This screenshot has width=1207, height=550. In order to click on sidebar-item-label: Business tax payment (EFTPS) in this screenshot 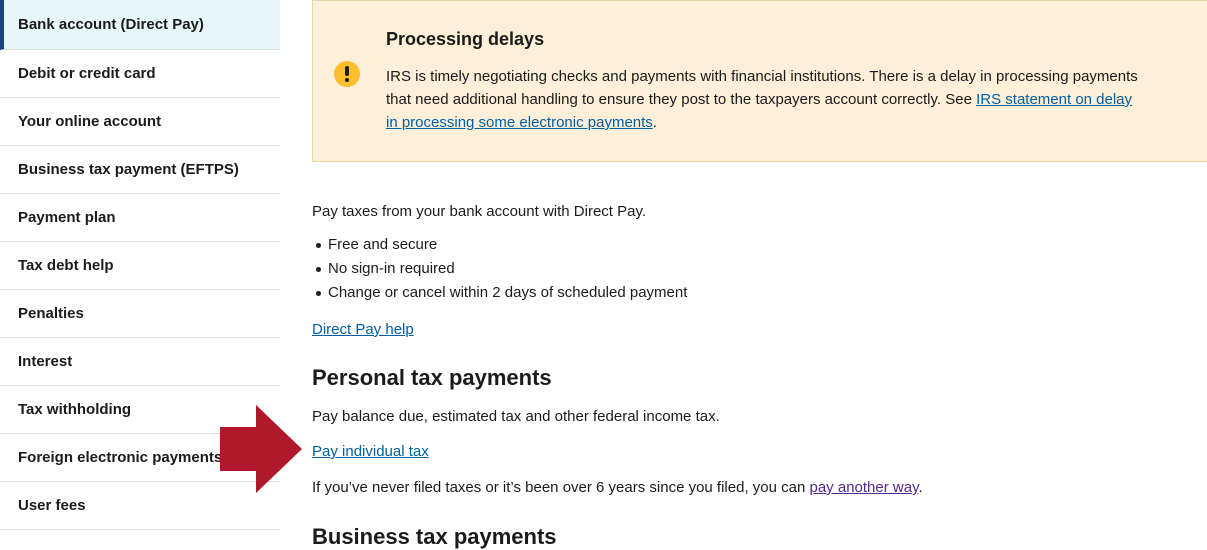, I will do `click(128, 169)`.